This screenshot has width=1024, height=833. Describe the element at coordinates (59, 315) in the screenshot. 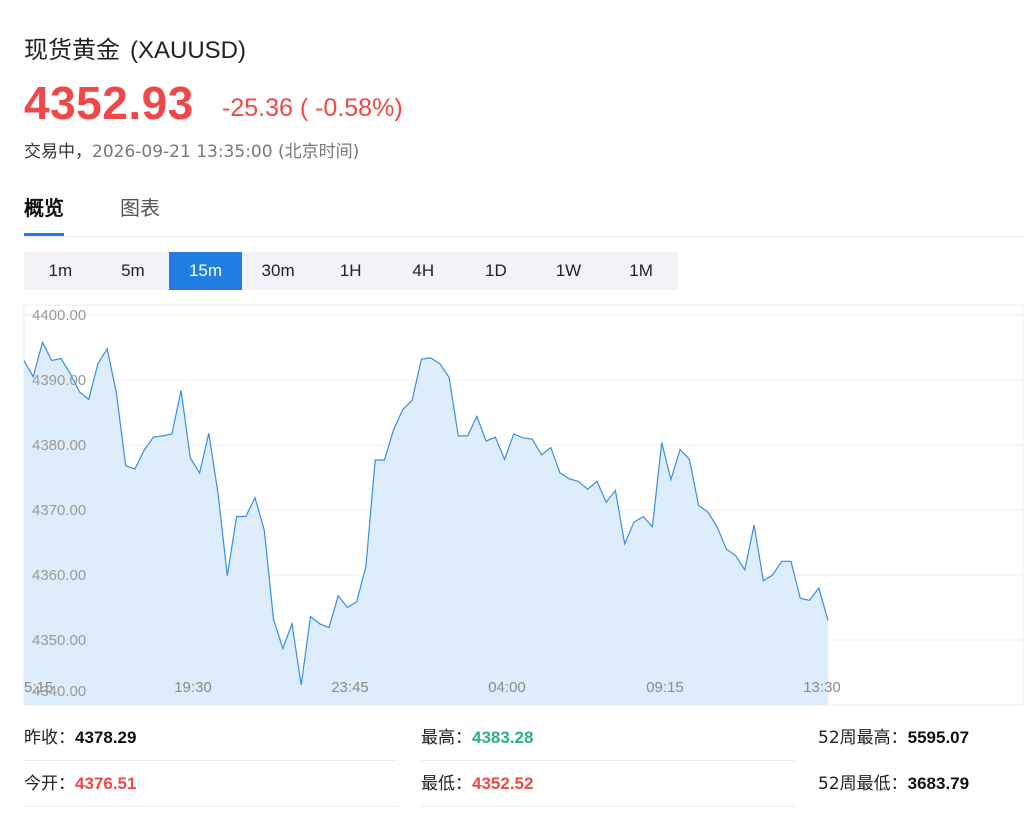

I see `y-tick-label: 4400.00` at that location.